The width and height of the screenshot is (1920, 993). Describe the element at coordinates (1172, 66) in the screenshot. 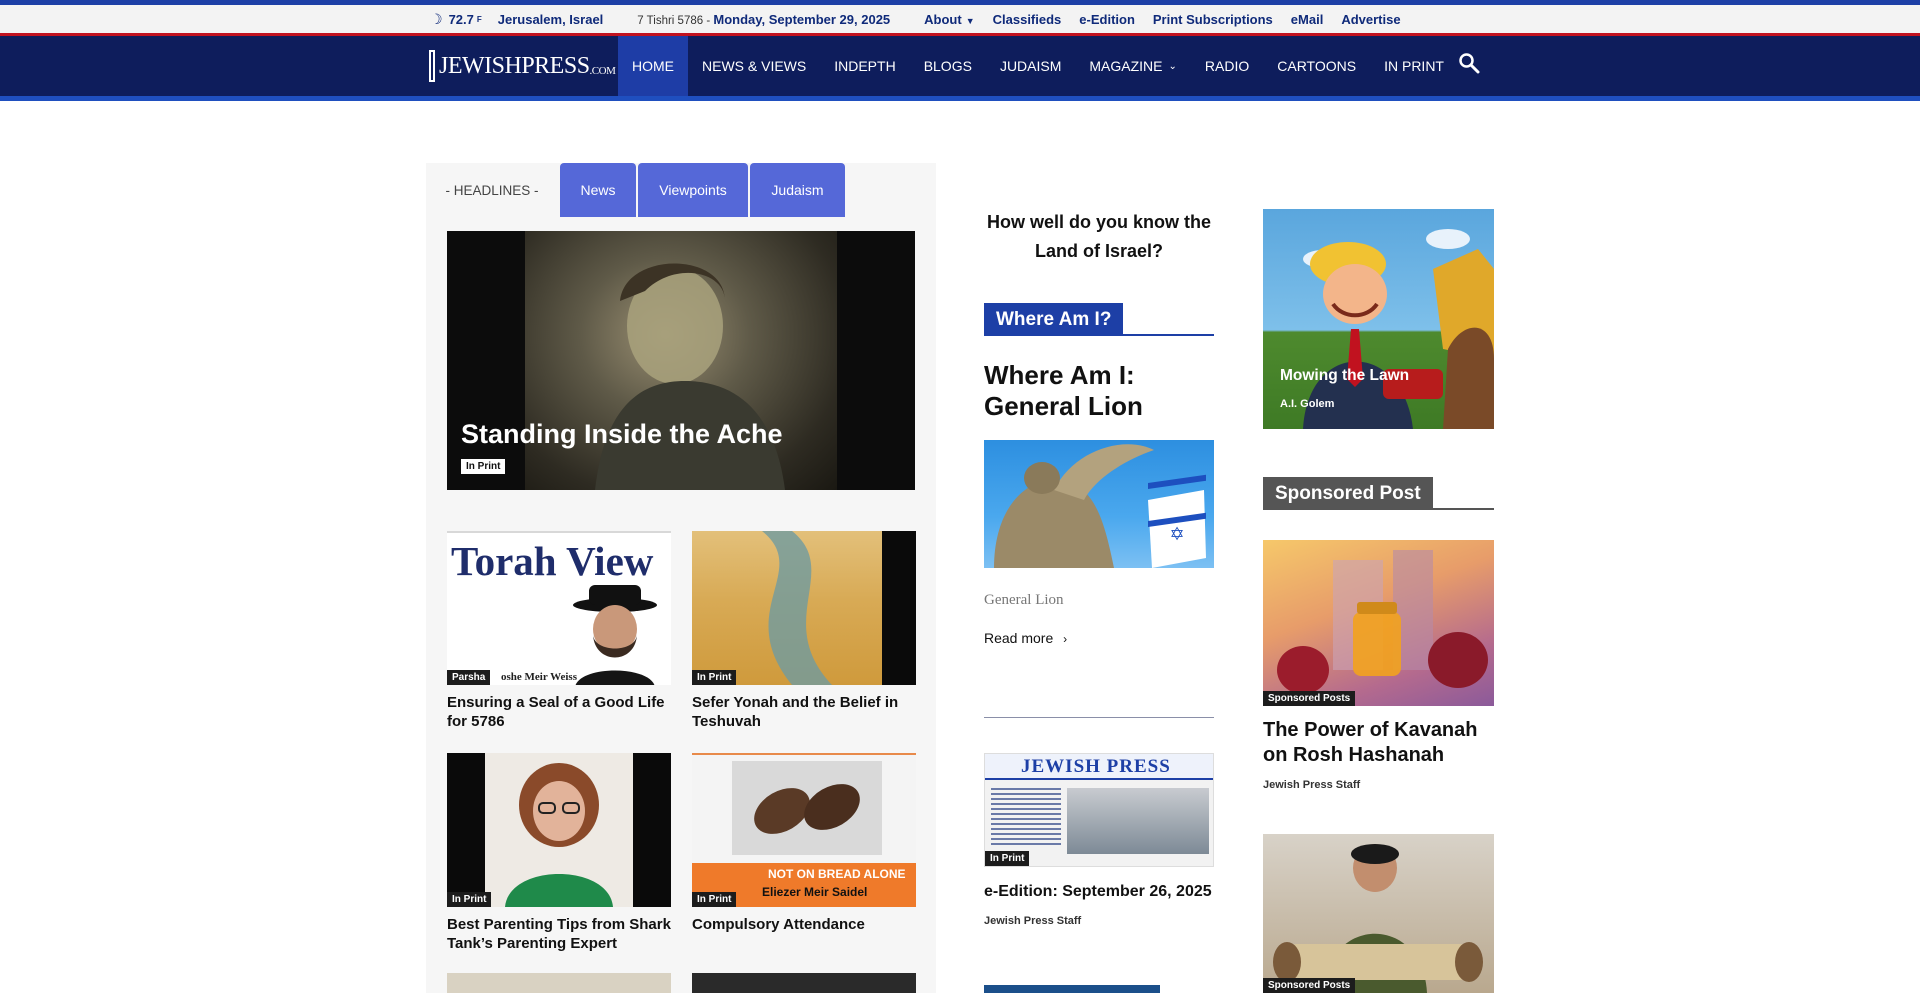

I see `chevron-down-icon: ⌄` at that location.